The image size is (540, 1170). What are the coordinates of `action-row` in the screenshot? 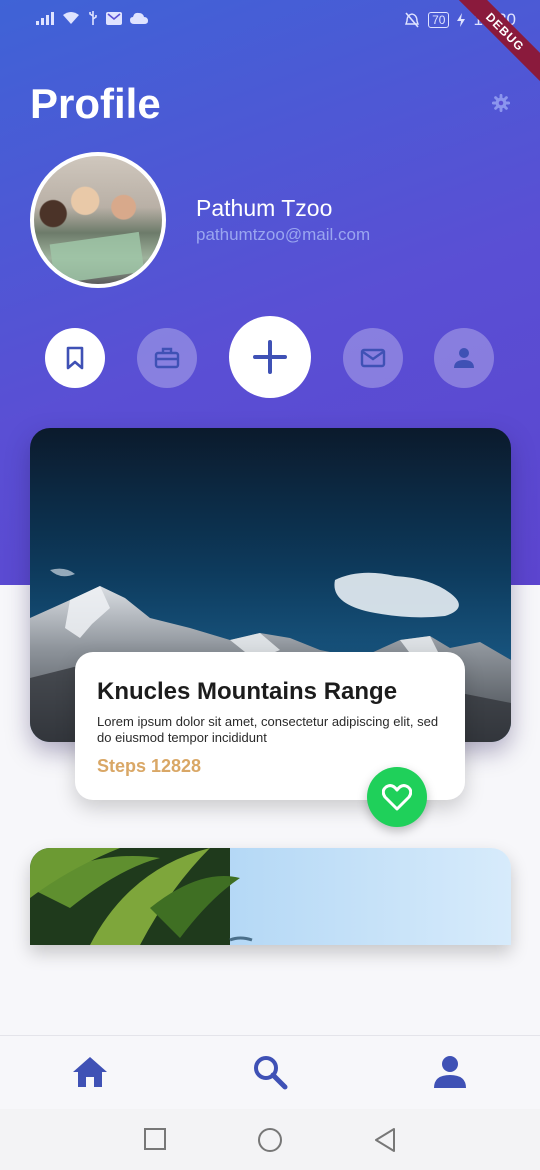 It's located at (270, 358).